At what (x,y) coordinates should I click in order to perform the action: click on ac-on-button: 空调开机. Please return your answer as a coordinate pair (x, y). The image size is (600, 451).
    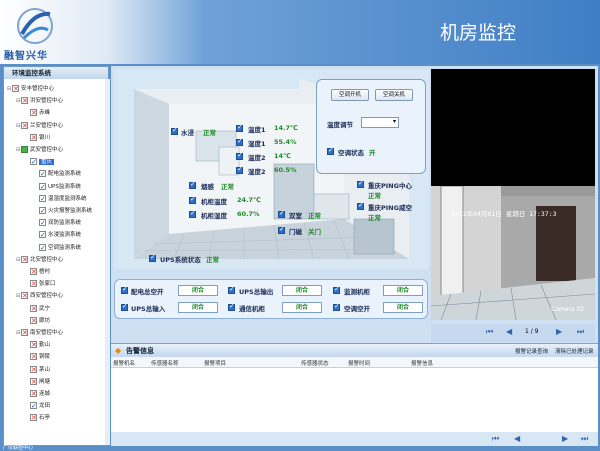
    Looking at the image, I should click on (350, 95).